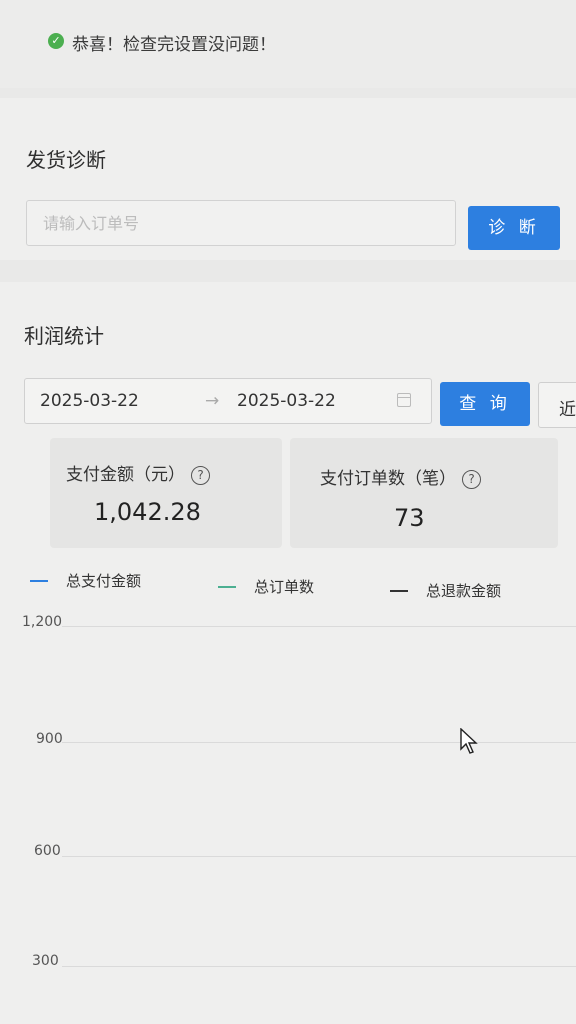 The image size is (576, 1024). I want to click on metric-value: 73, so click(409, 518).